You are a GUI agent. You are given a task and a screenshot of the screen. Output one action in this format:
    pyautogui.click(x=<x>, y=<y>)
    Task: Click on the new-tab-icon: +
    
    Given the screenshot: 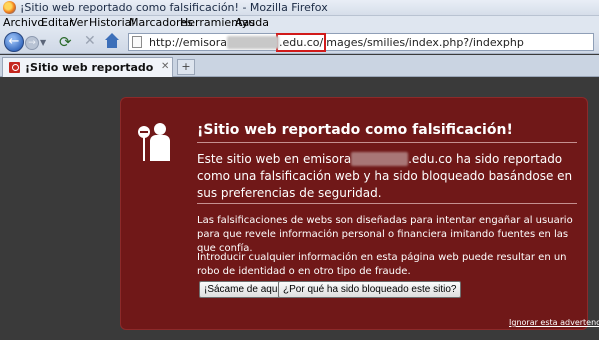 What is the action you would take?
    pyautogui.click(x=186, y=67)
    